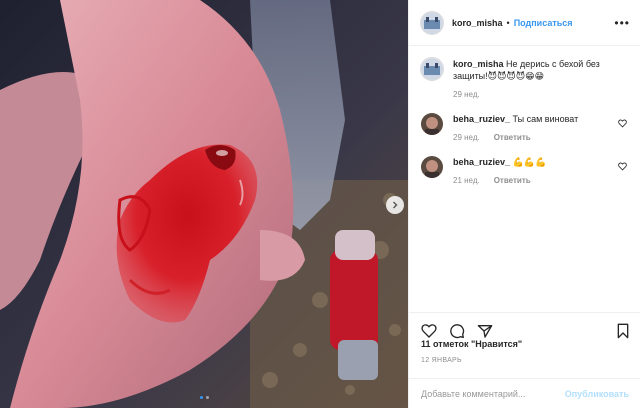 This screenshot has height=408, width=640. I want to click on comment-time: 21 нед., so click(466, 180).